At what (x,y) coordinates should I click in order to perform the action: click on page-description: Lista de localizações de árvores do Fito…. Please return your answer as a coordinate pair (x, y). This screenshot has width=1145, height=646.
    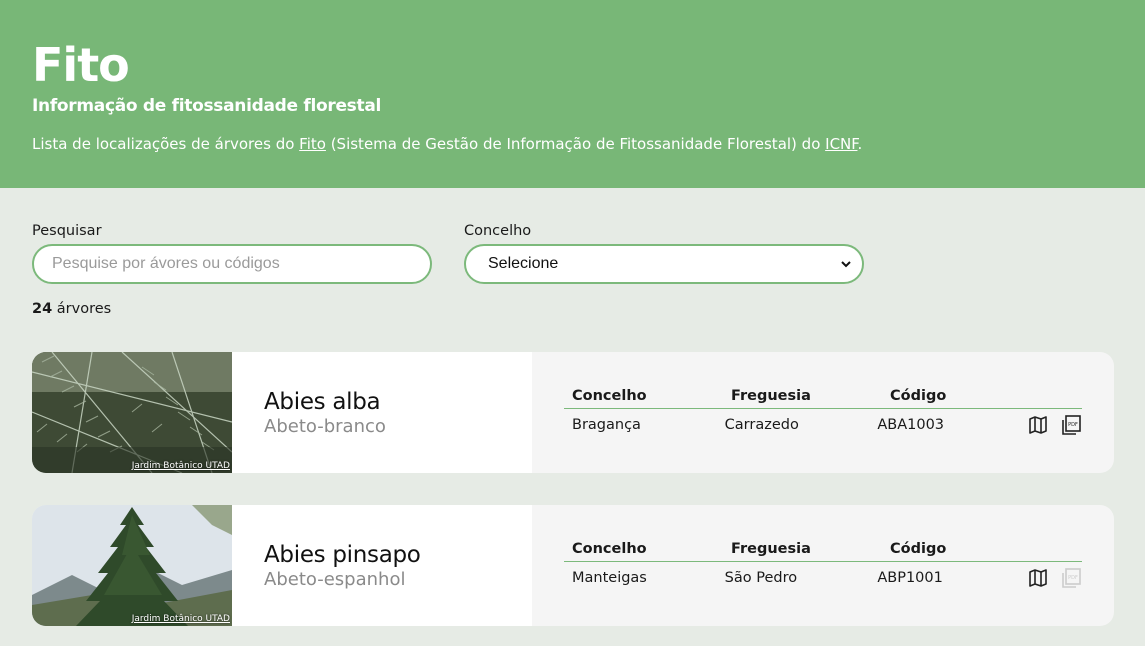
    Looking at the image, I should click on (572, 144).